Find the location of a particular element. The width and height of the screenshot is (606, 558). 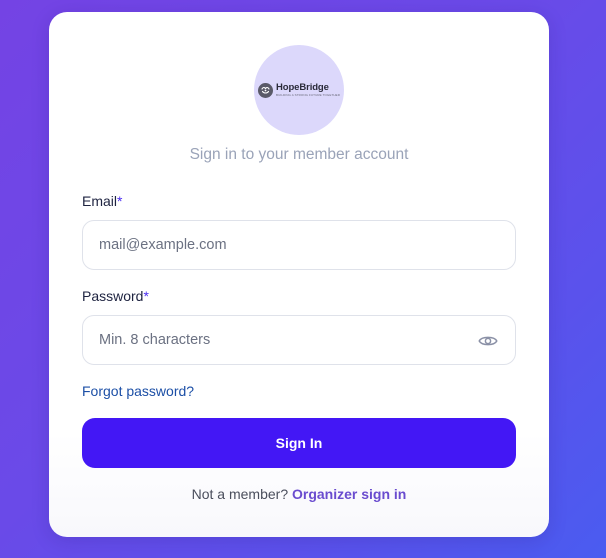

email-label-text: Email is located at coordinates (100, 201).